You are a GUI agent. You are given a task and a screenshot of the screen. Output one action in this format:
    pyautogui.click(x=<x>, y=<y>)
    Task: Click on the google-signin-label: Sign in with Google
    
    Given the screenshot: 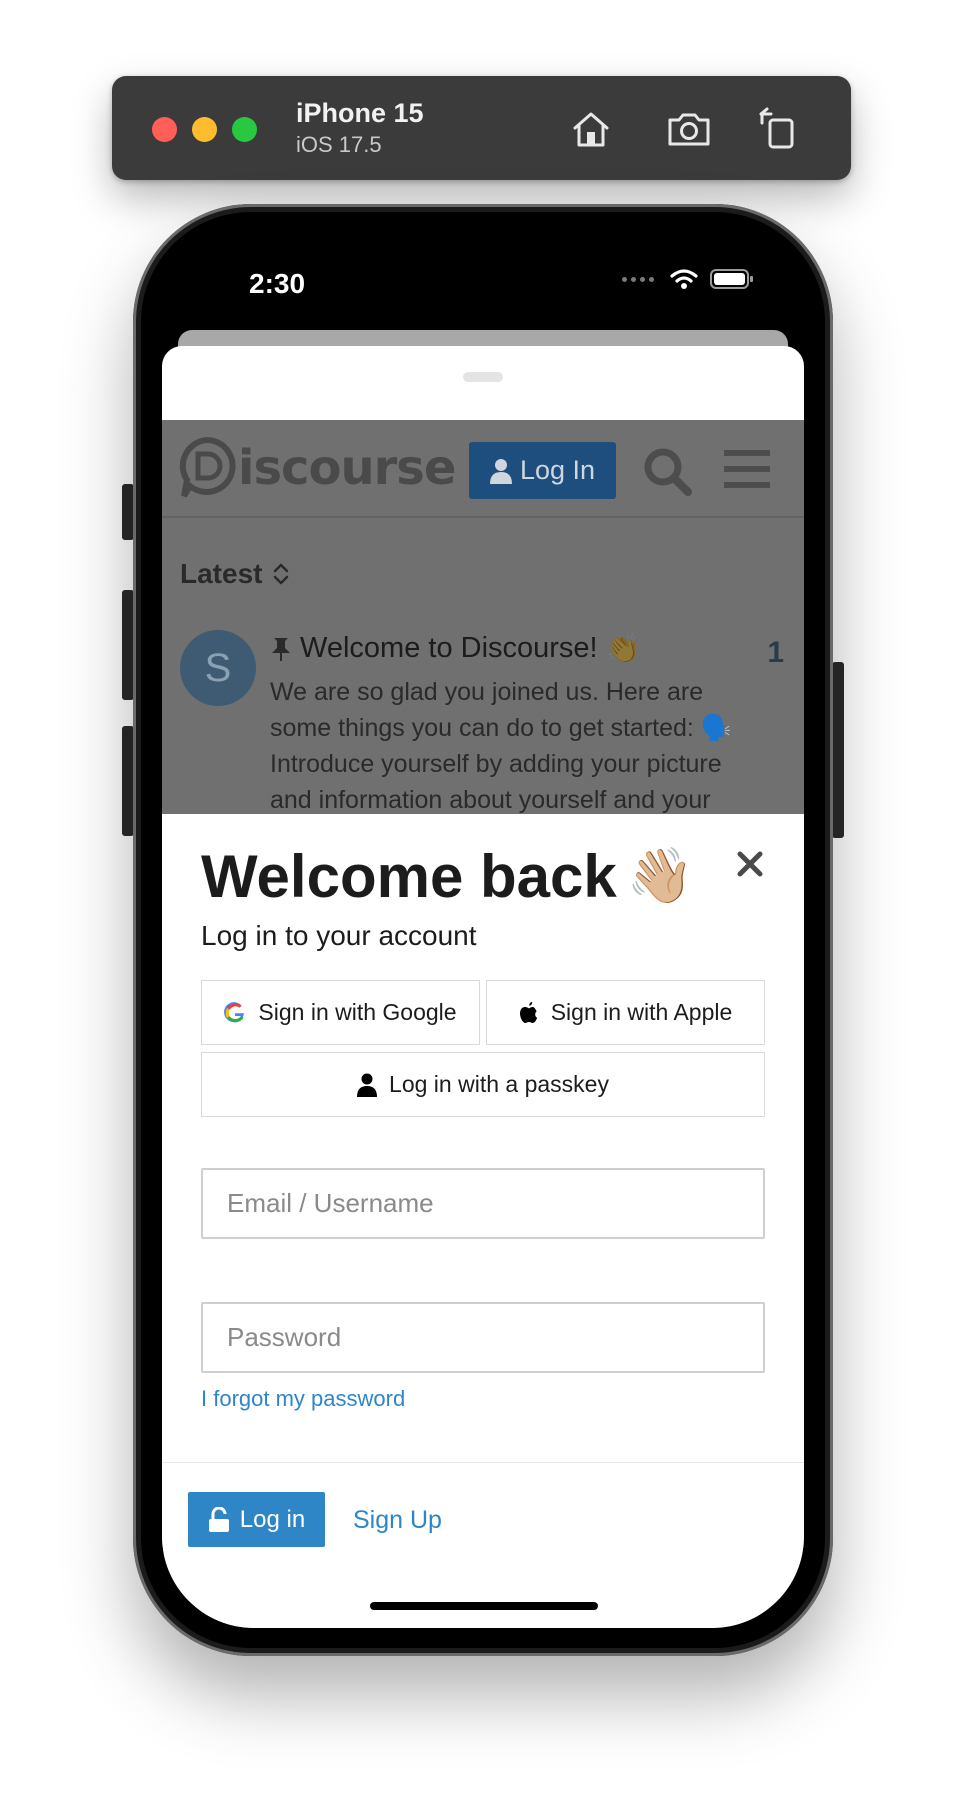 What is the action you would take?
    pyautogui.click(x=357, y=1012)
    